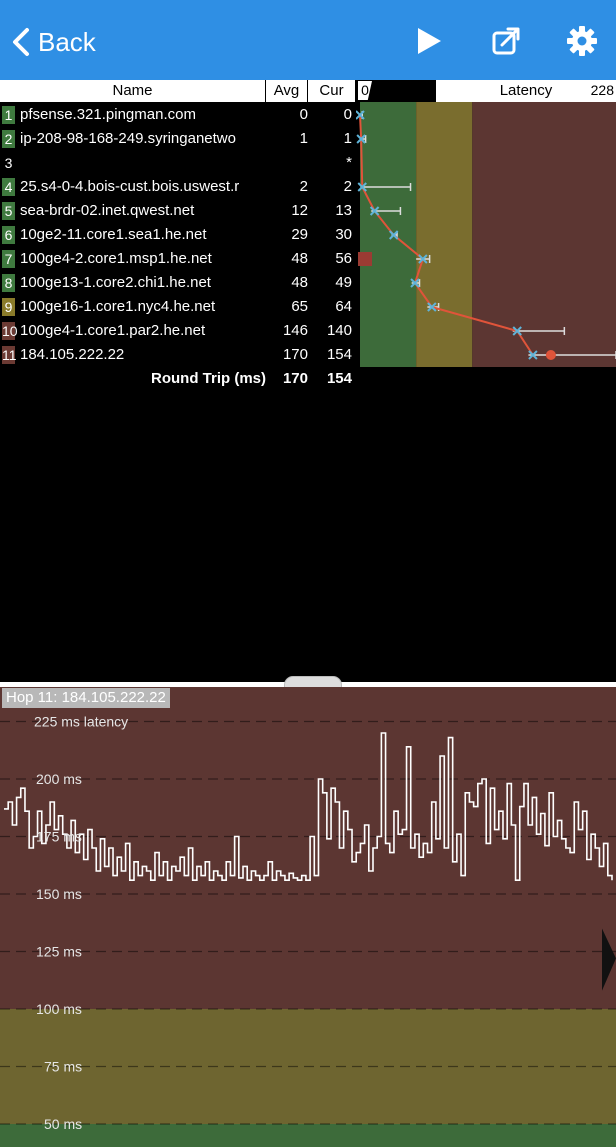  I want to click on share-icon, so click(506, 41).